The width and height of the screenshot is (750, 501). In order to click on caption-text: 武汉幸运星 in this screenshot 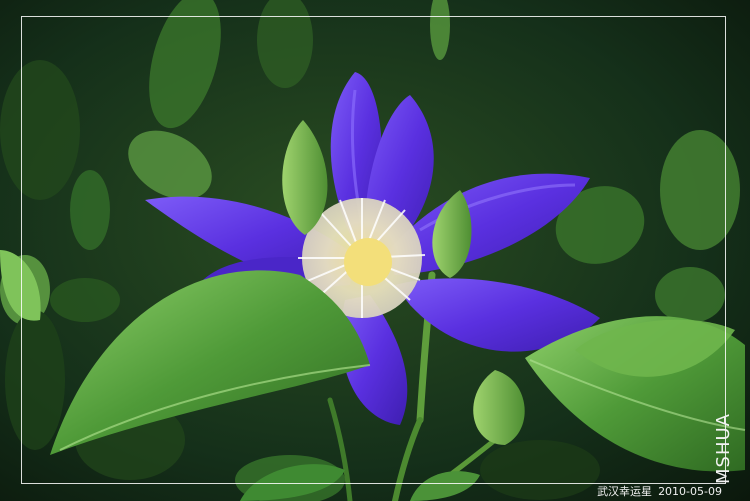, I will do `click(625, 491)`.